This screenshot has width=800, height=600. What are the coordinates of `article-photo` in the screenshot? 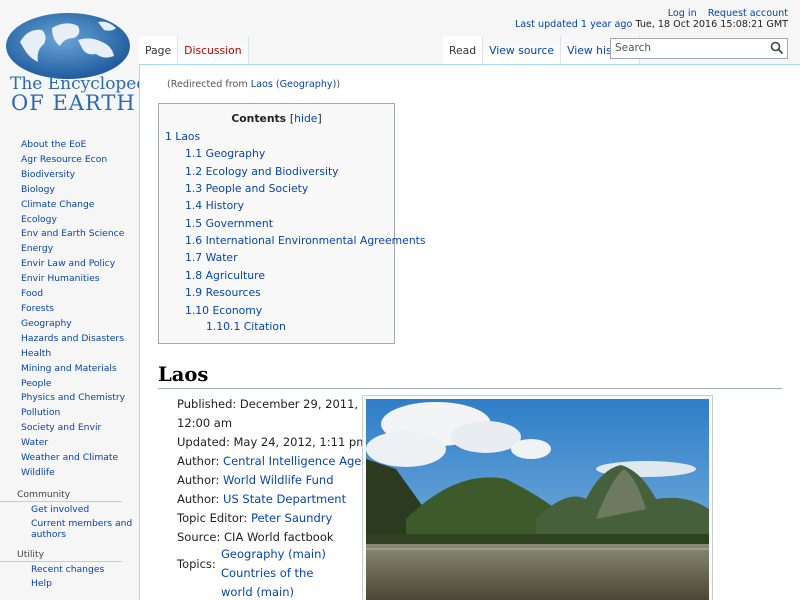 It's located at (537, 497).